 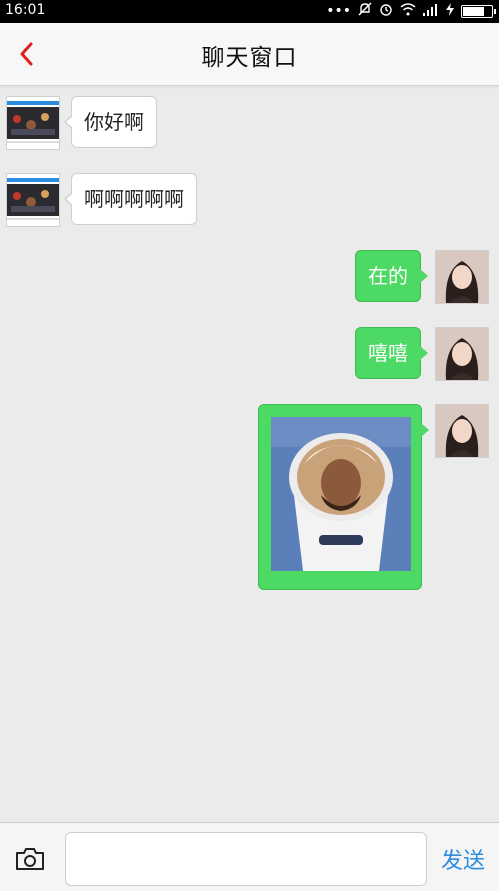 What do you see at coordinates (134, 199) in the screenshot?
I see `message-text: 啊啊啊啊啊` at bounding box center [134, 199].